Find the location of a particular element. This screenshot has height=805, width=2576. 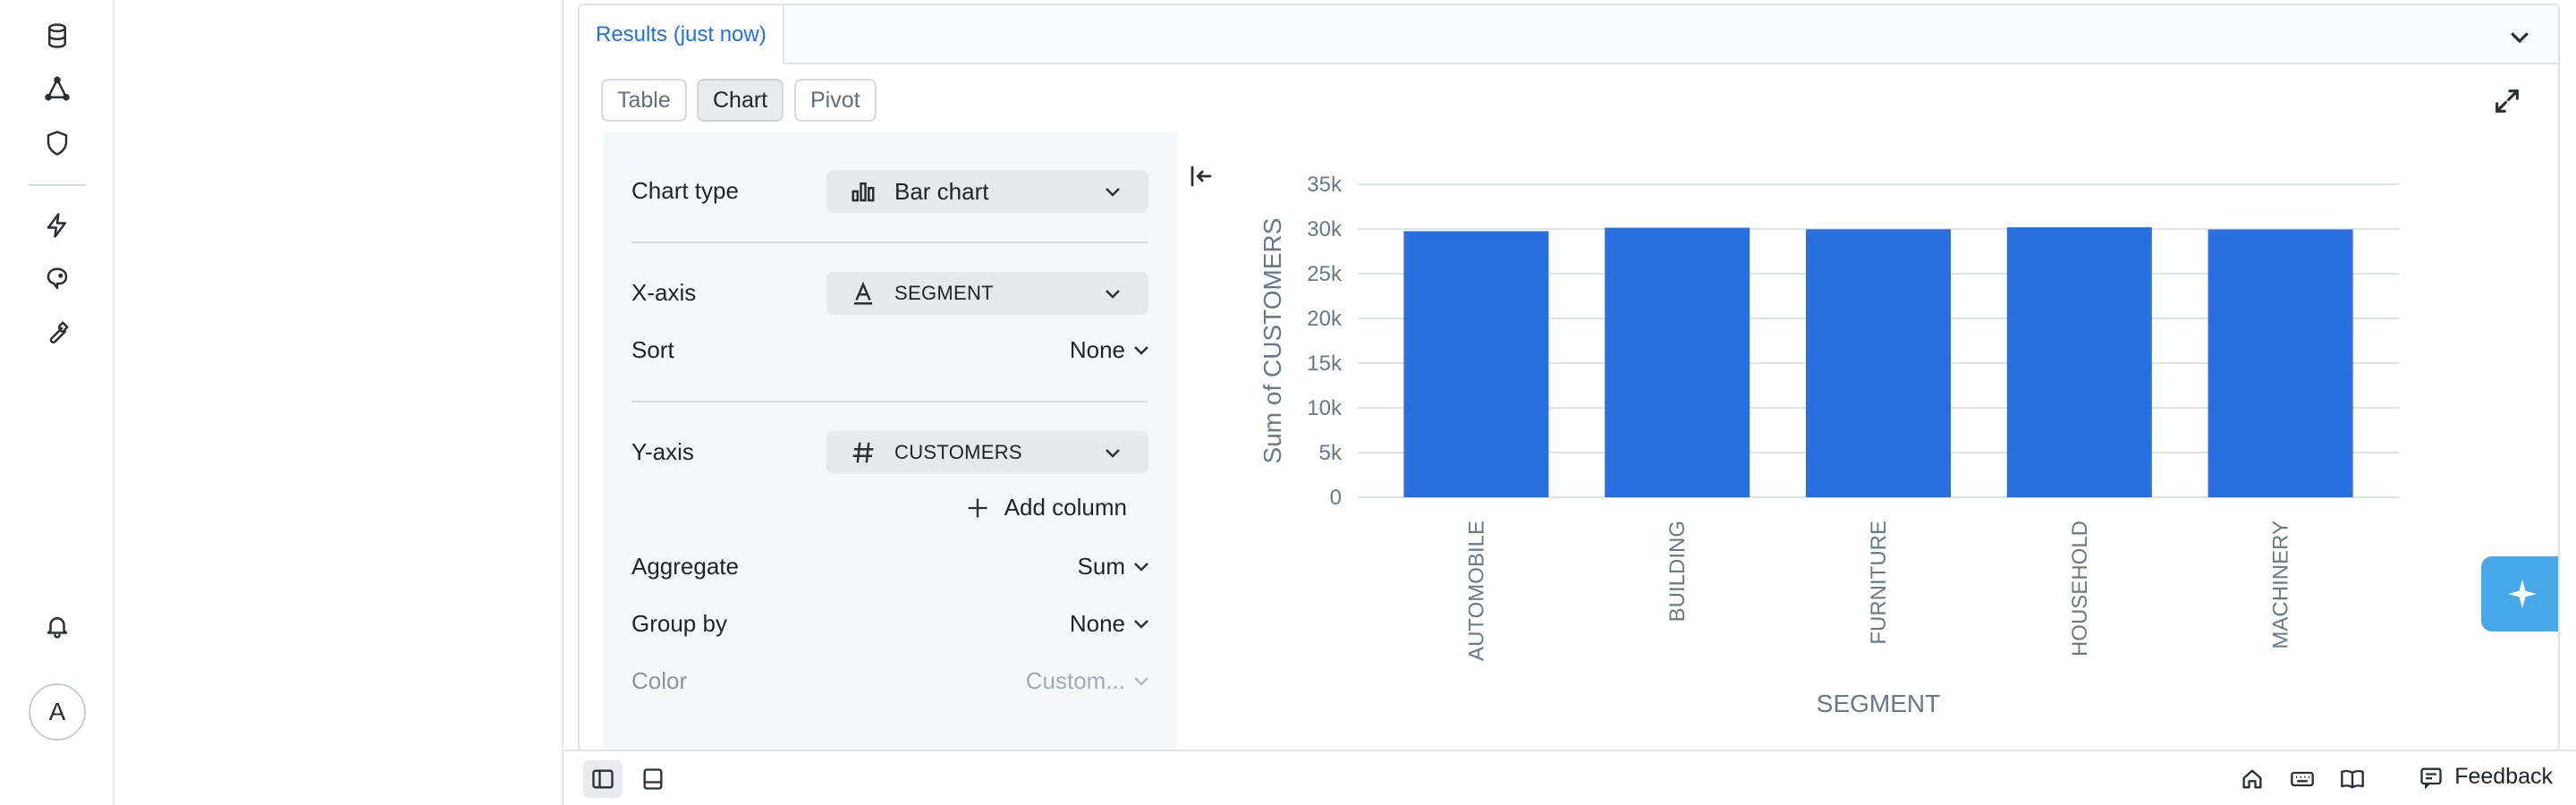

sort-value: None is located at coordinates (1097, 350).